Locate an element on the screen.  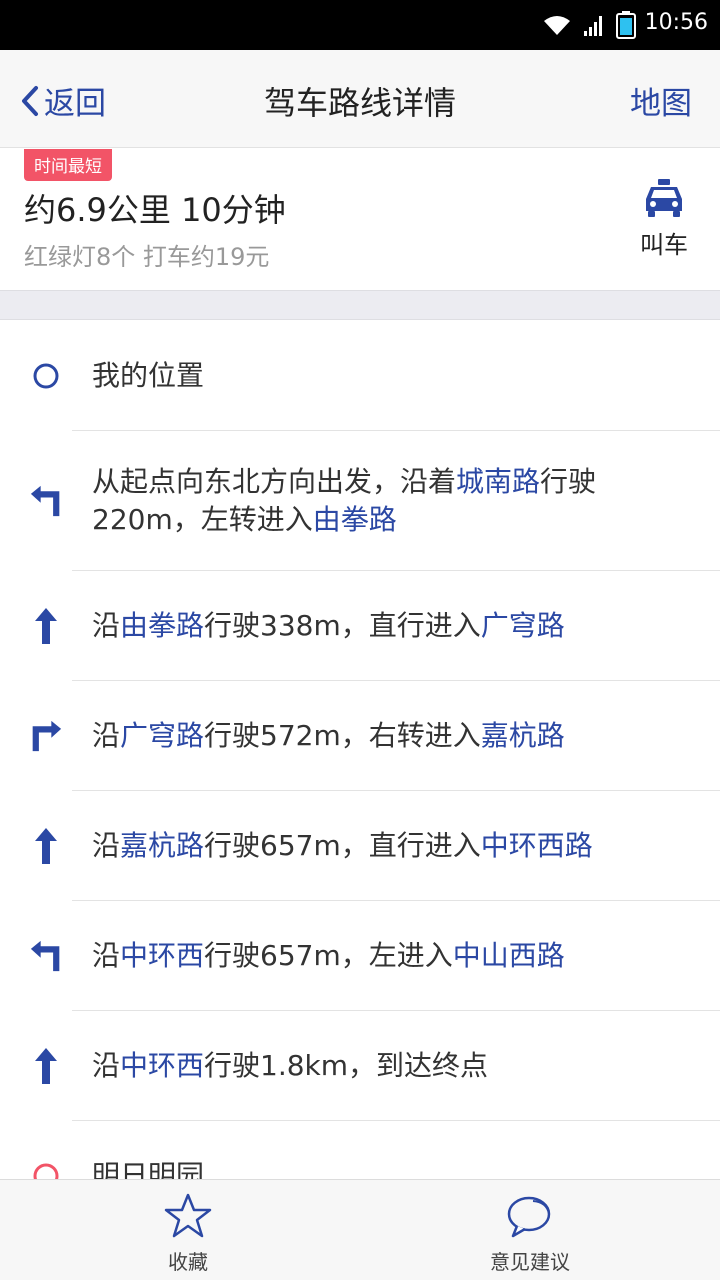
bottom-bar: 收藏 意见建议 is located at coordinates (360, 1229).